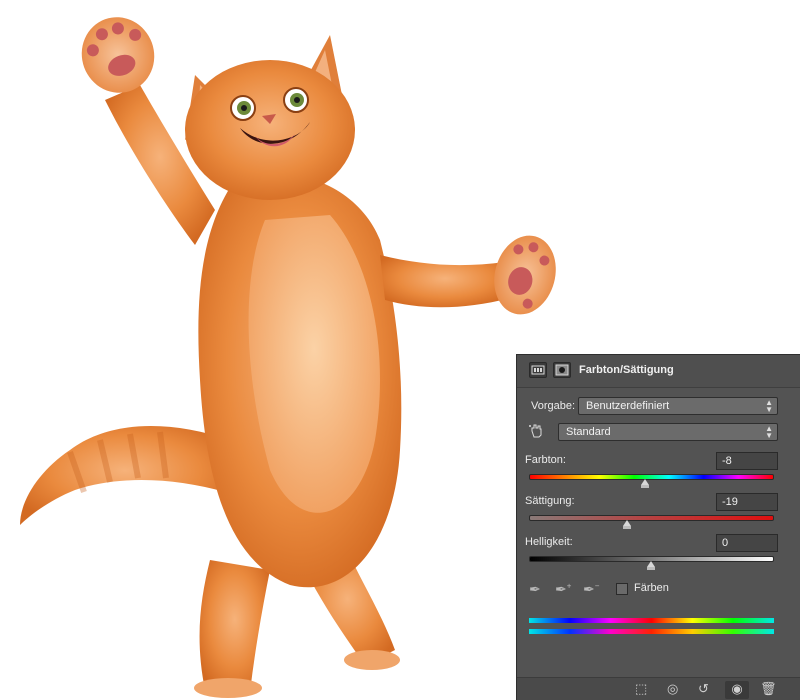  I want to click on eyedropper-icon: ✒, so click(535, 589).